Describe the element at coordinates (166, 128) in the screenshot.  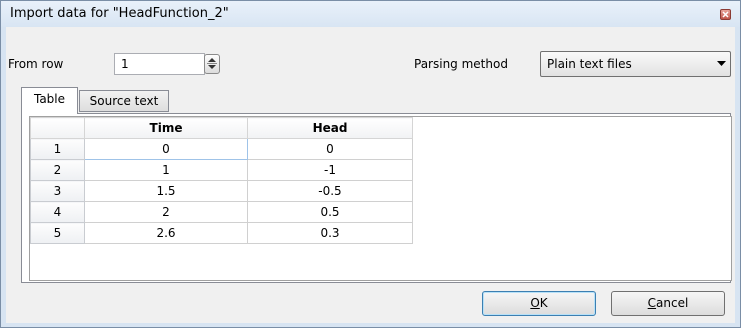
I see `column-header-time: Time` at that location.